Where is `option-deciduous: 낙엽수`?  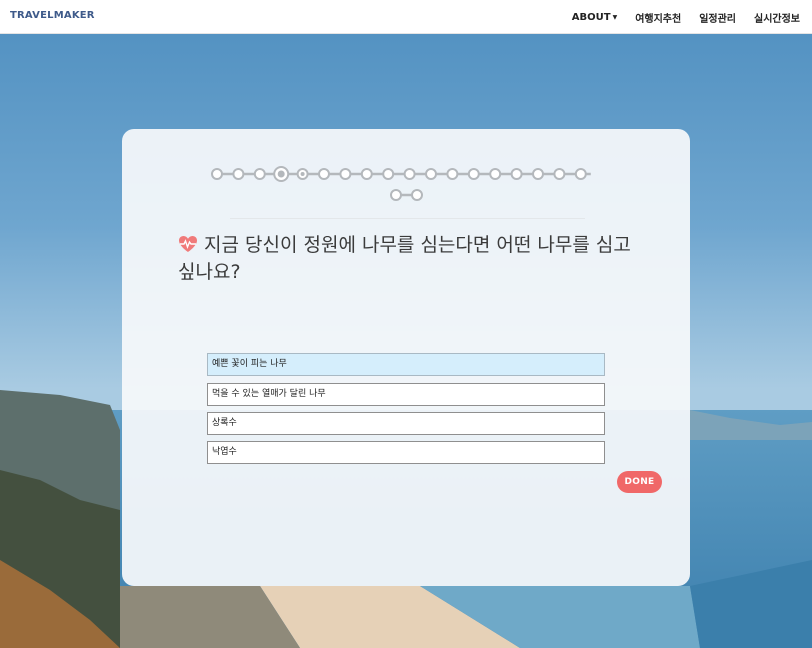
option-deciduous: 낙엽수 is located at coordinates (406, 452).